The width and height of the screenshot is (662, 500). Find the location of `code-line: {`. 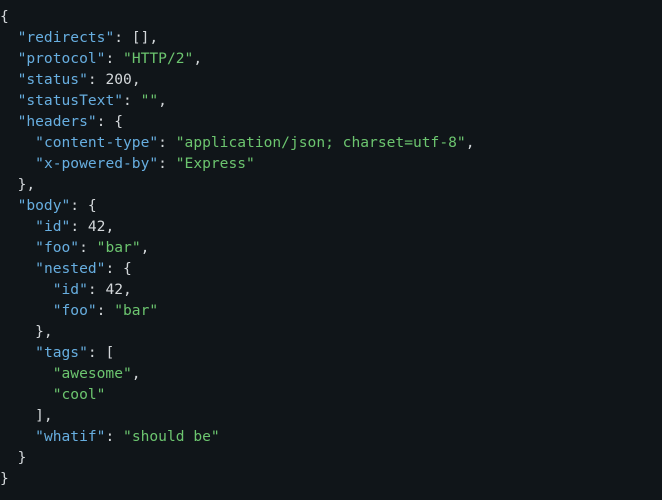

code-line: { is located at coordinates (331, 16).